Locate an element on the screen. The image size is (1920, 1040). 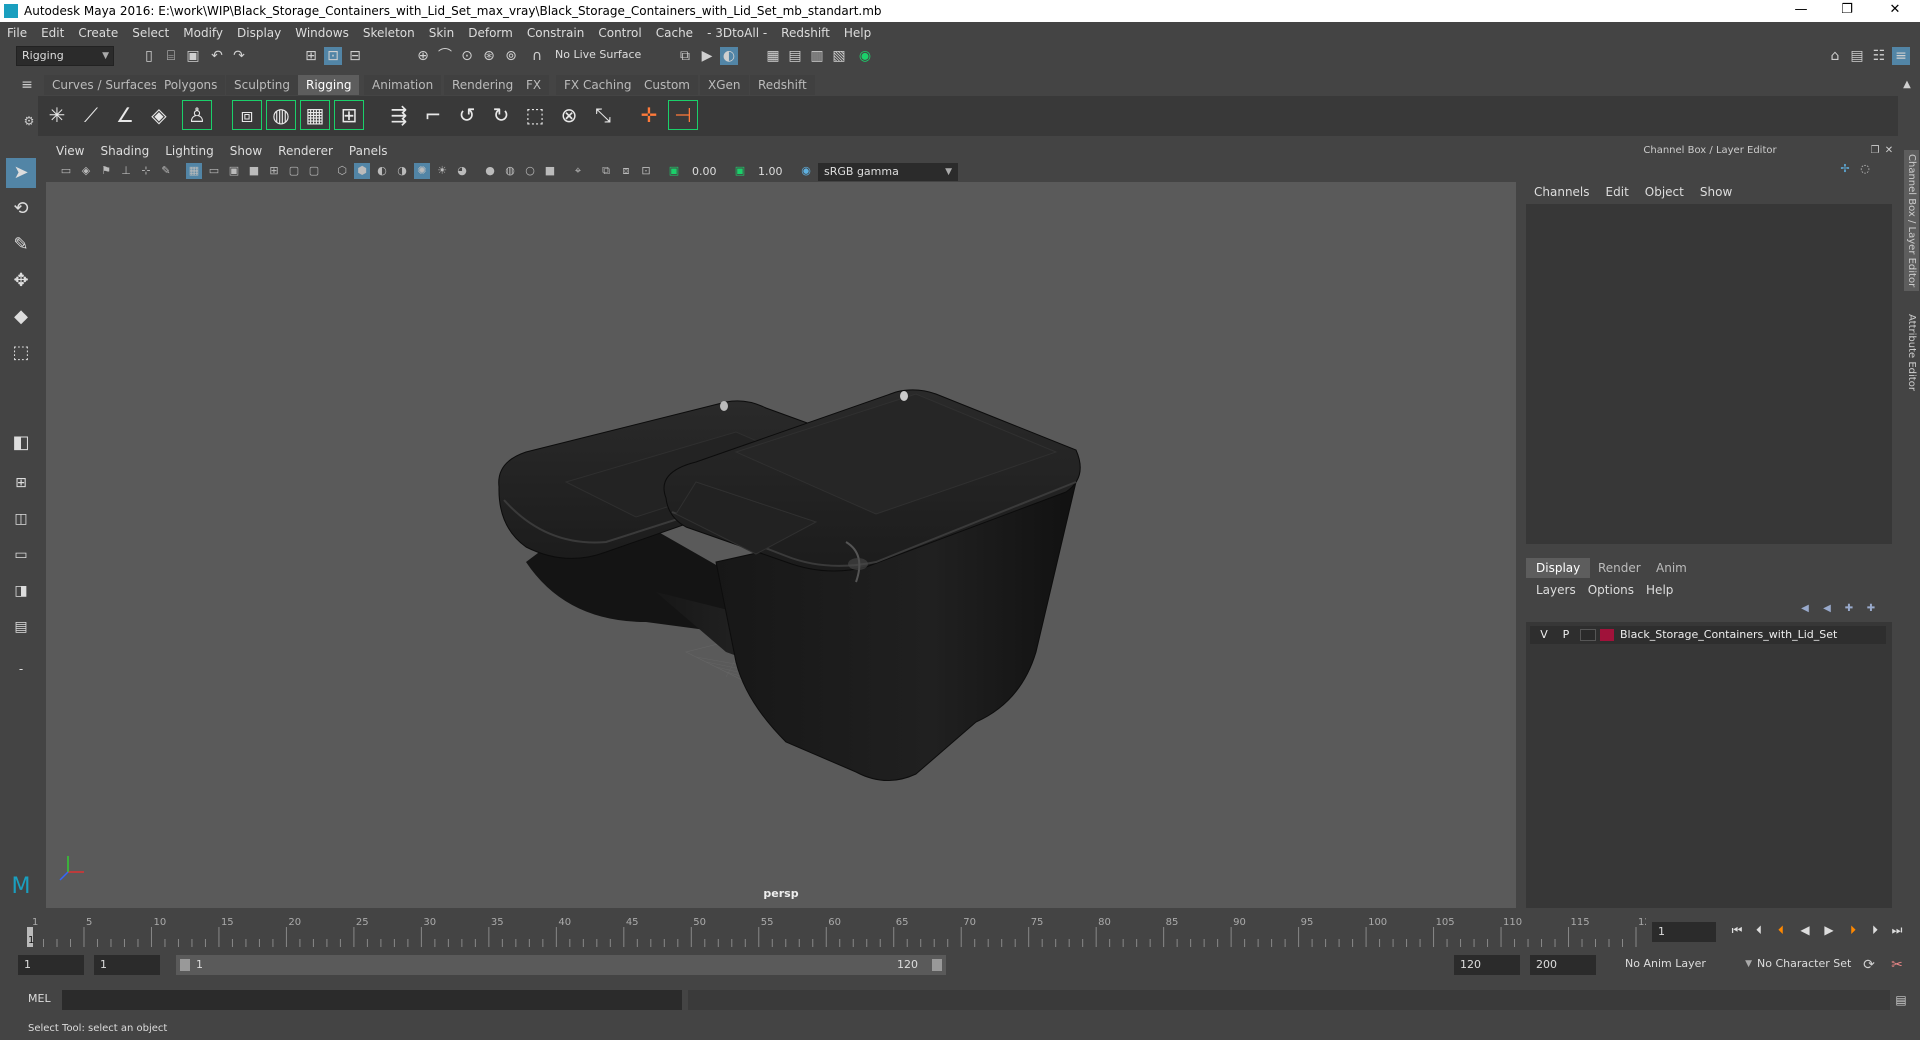
scale-constraint-icon: ⬚ is located at coordinates (535, 115).